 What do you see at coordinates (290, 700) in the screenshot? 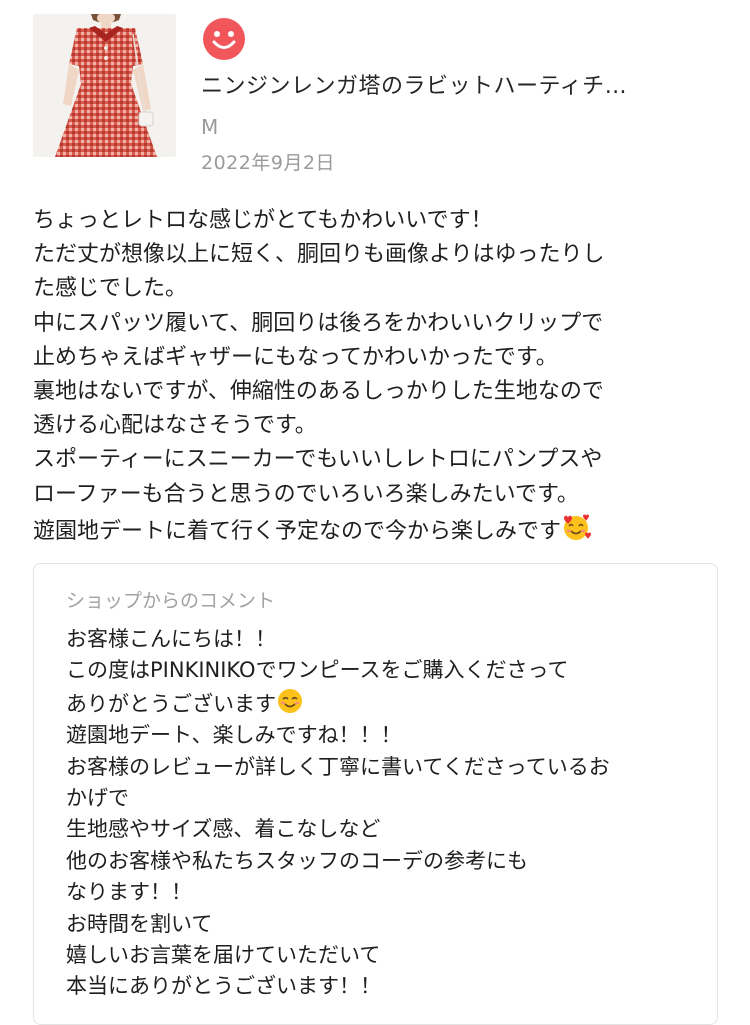
I see `smiling-face-icon` at bounding box center [290, 700].